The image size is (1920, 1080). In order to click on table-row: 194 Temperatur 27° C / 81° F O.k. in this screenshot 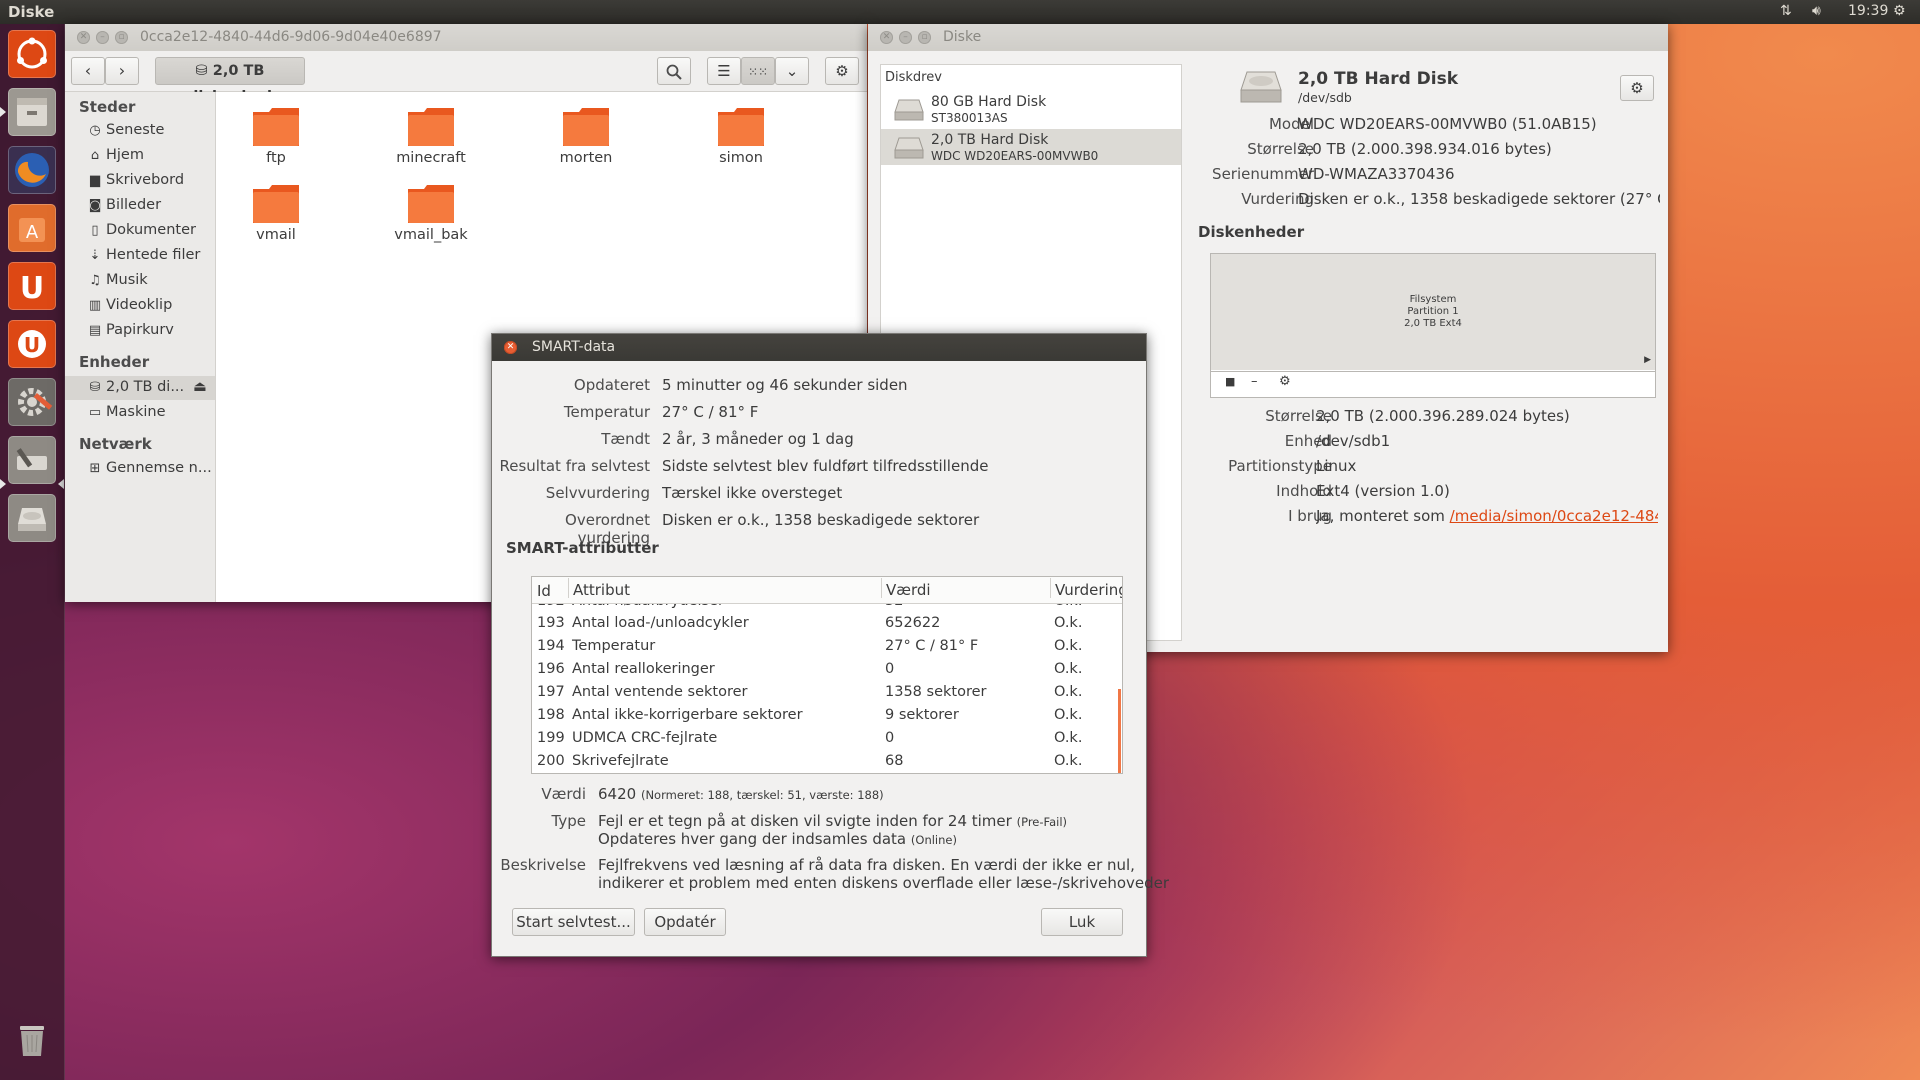, I will do `click(827, 646)`.